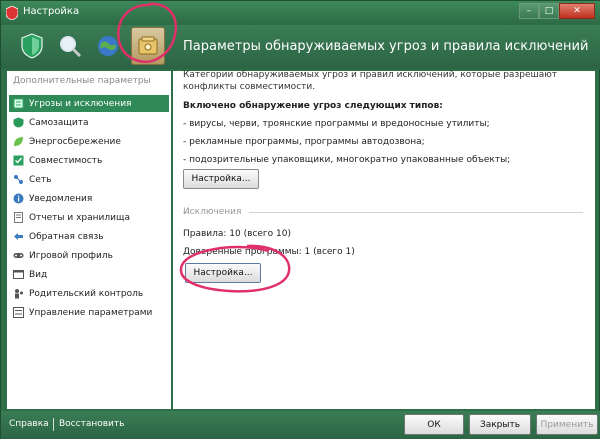 The height and width of the screenshot is (439, 600). What do you see at coordinates (549, 11) in the screenshot?
I see `maximize-button: □` at bounding box center [549, 11].